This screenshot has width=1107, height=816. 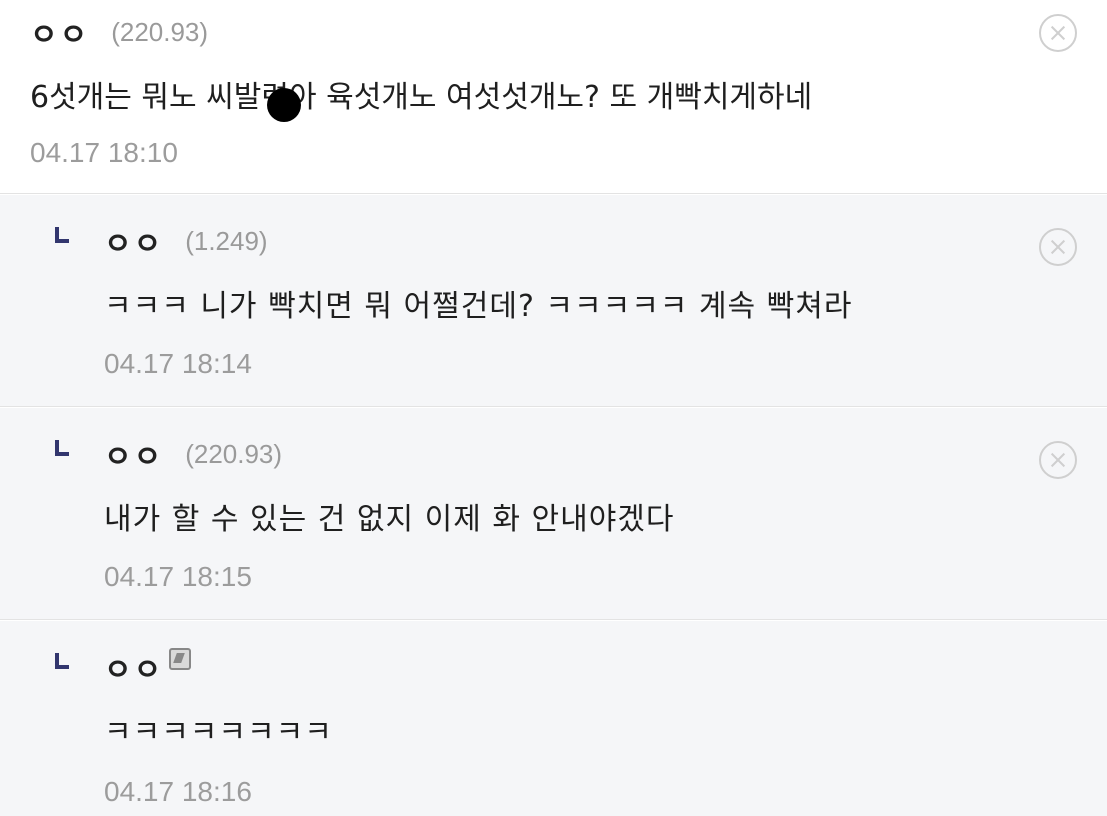 I want to click on comment-date: 04.17 18:10, so click(x=104, y=152).